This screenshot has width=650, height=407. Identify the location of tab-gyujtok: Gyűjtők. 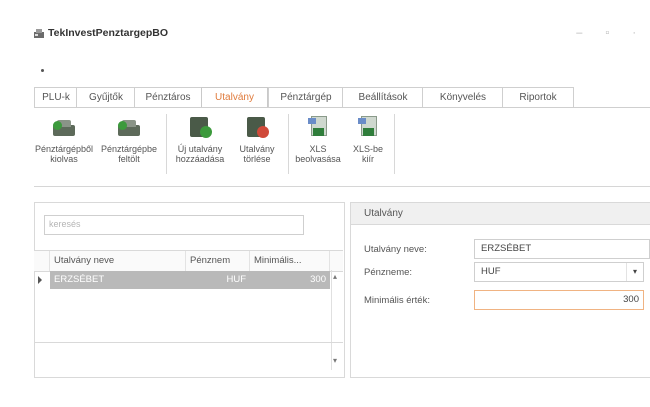
(106, 97).